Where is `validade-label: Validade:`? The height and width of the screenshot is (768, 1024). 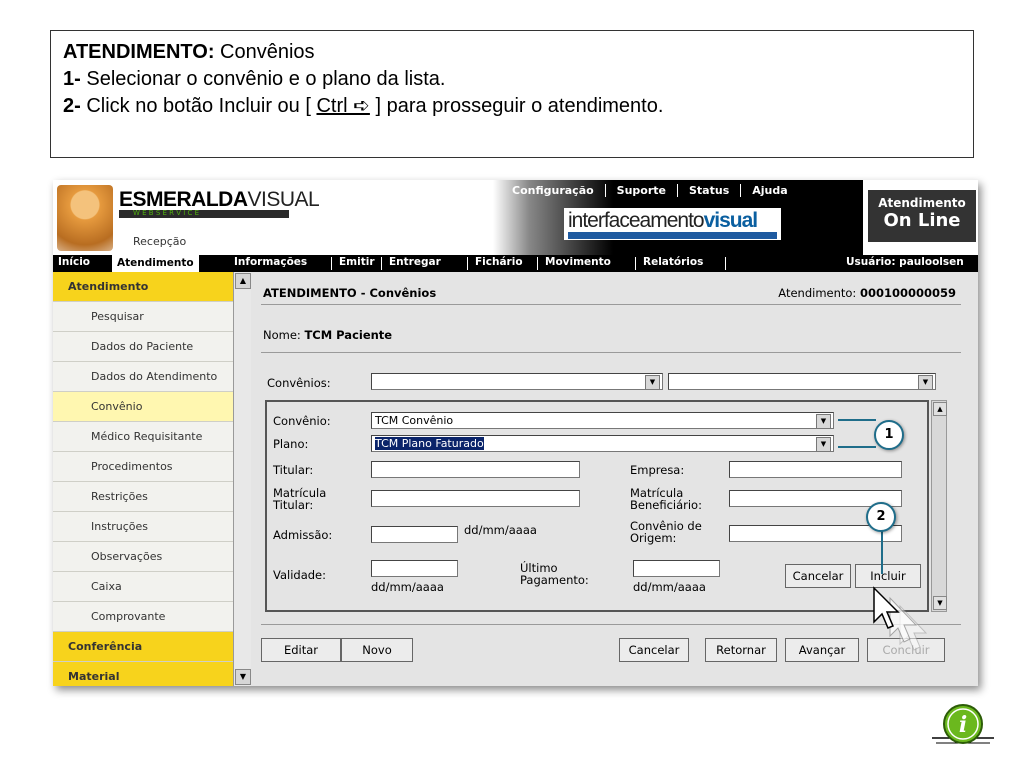
validade-label: Validade: is located at coordinates (300, 575).